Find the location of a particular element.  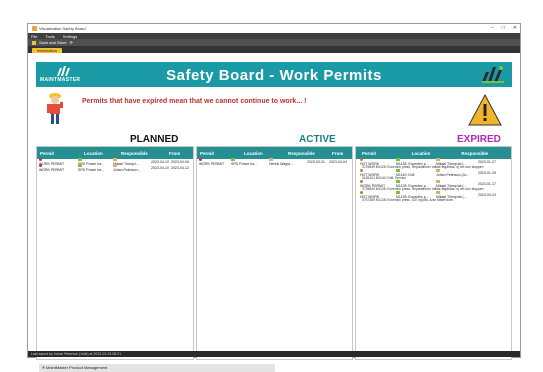

minimize-button: – is located at coordinates (492, 28).